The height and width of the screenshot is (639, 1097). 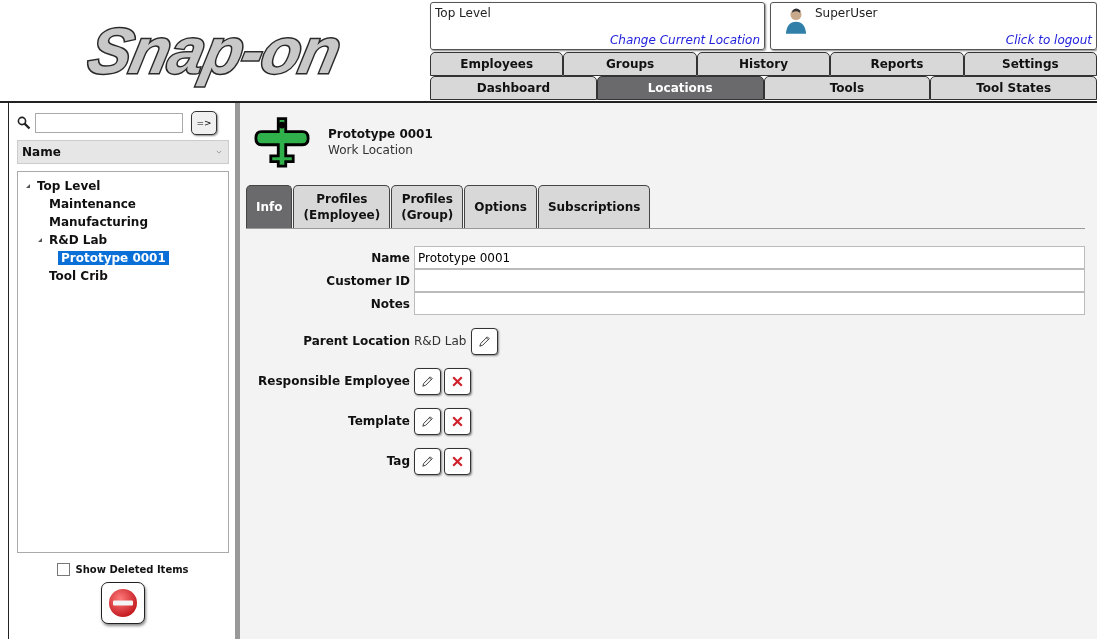 I want to click on tree-item: R&D Lab, so click(x=78, y=240).